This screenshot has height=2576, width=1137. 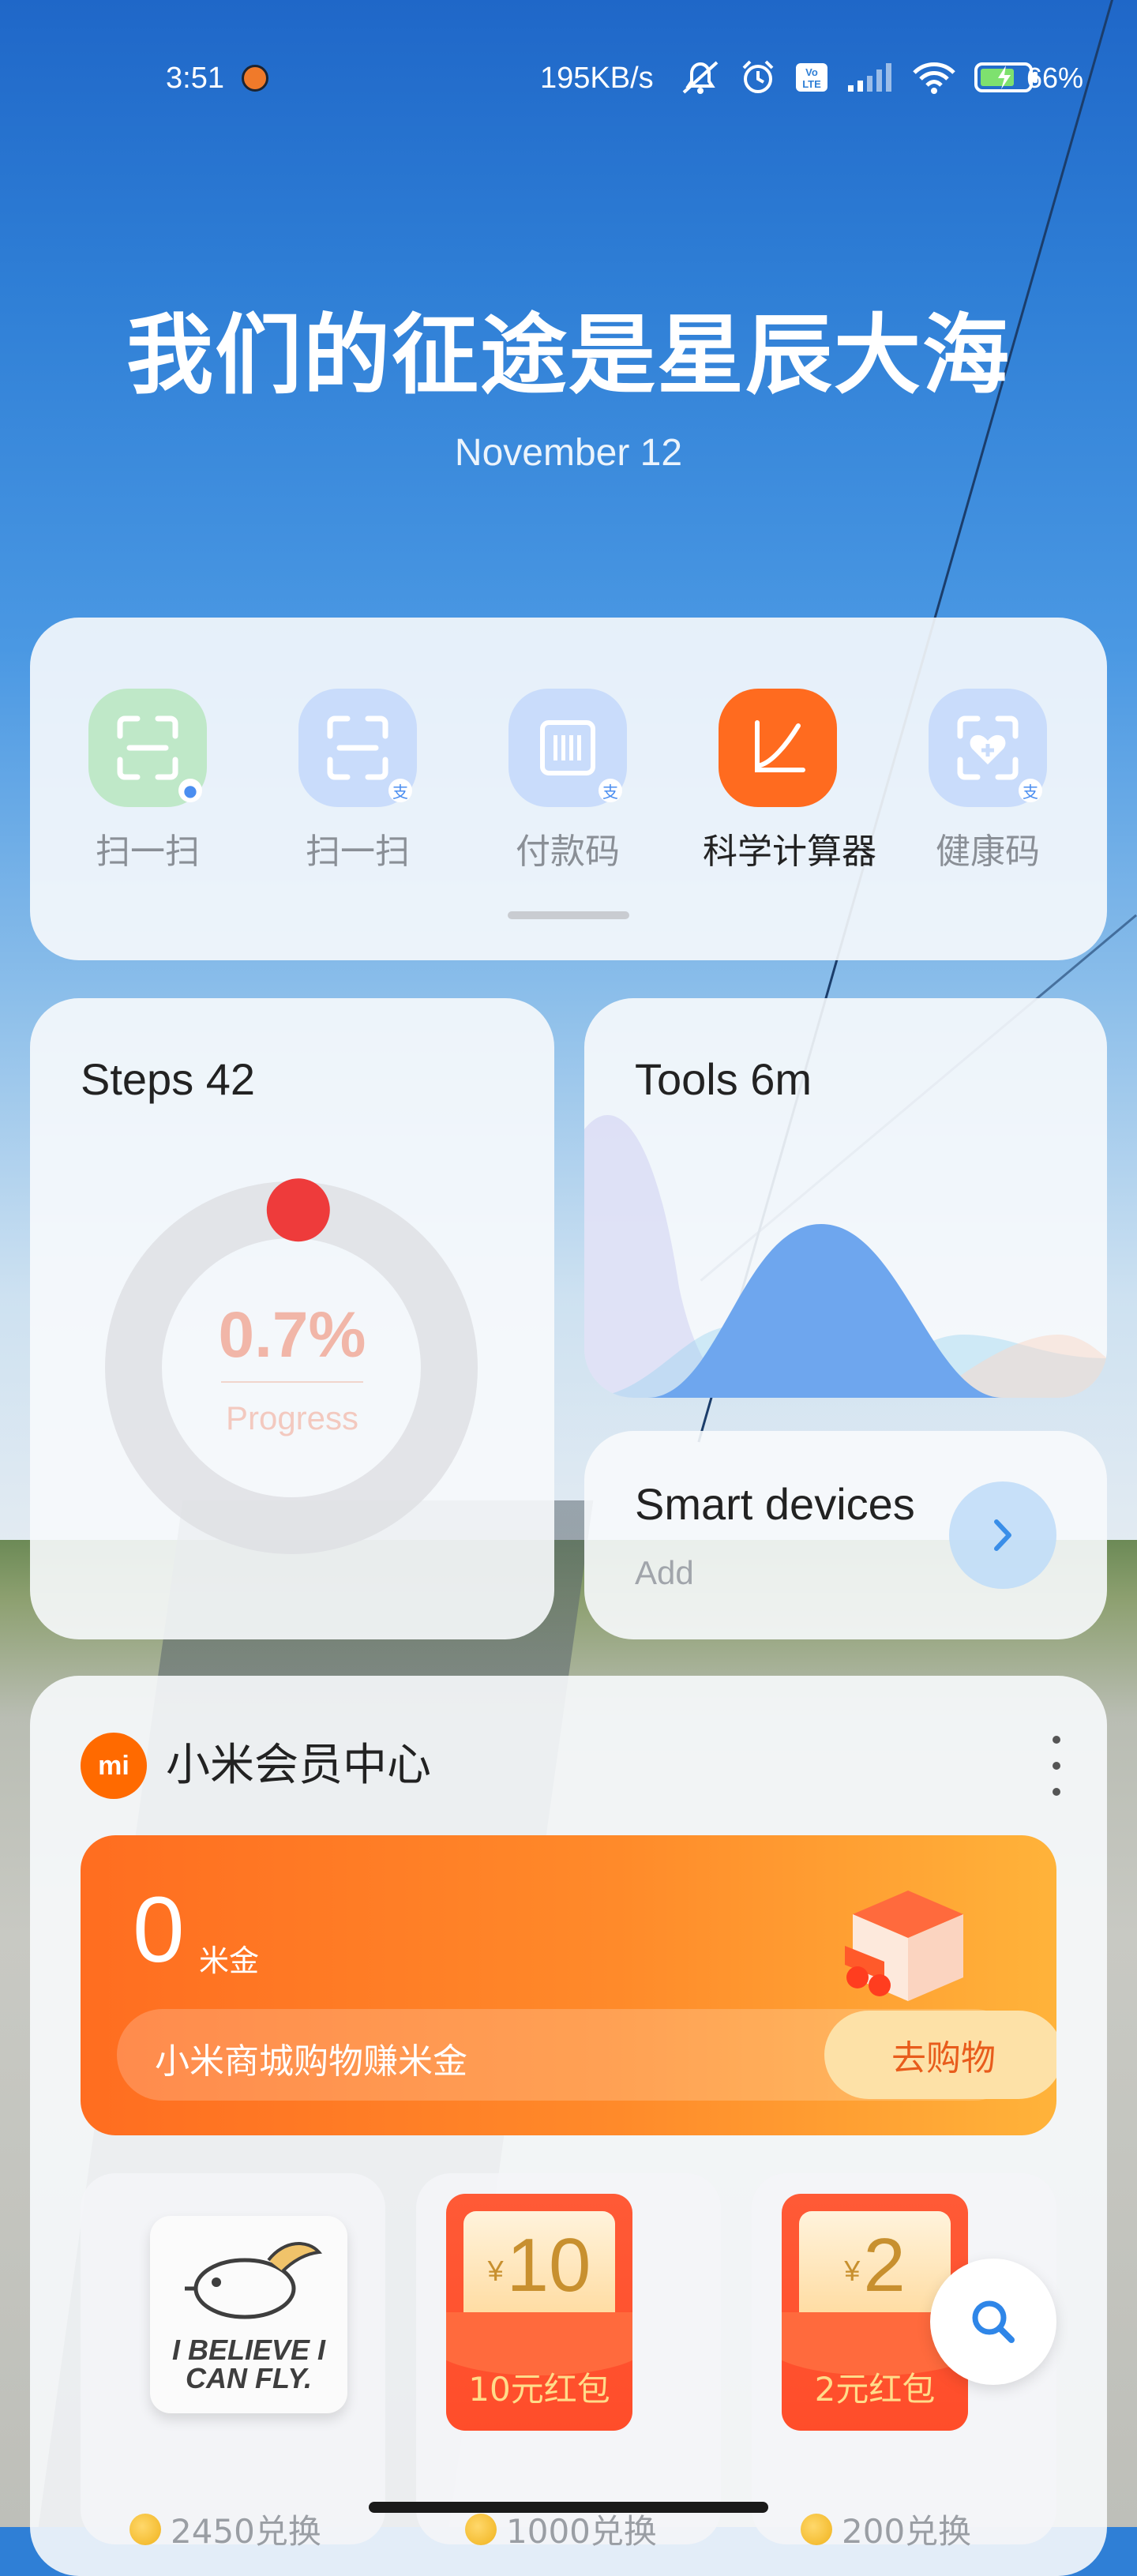 I want to click on steps-card: Steps 42 0.7% Progress, so click(x=292, y=1318).